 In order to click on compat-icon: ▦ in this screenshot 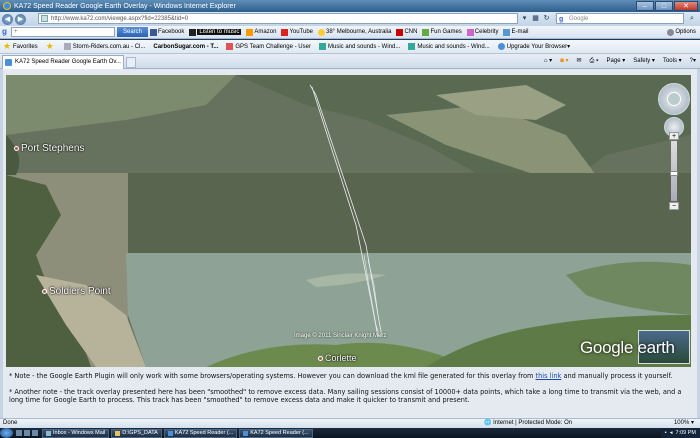, I will do `click(535, 18)`.